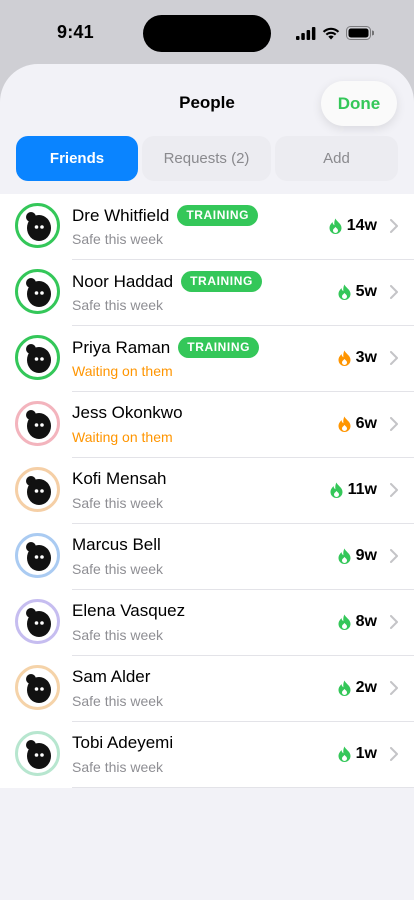  I want to click on tab-add: Add, so click(336, 158).